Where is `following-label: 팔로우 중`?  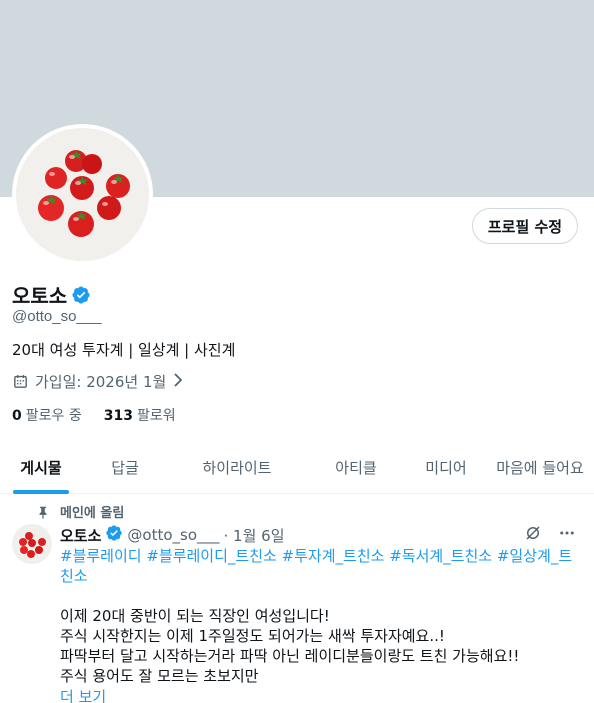
following-label: 팔로우 중 is located at coordinates (53, 416).